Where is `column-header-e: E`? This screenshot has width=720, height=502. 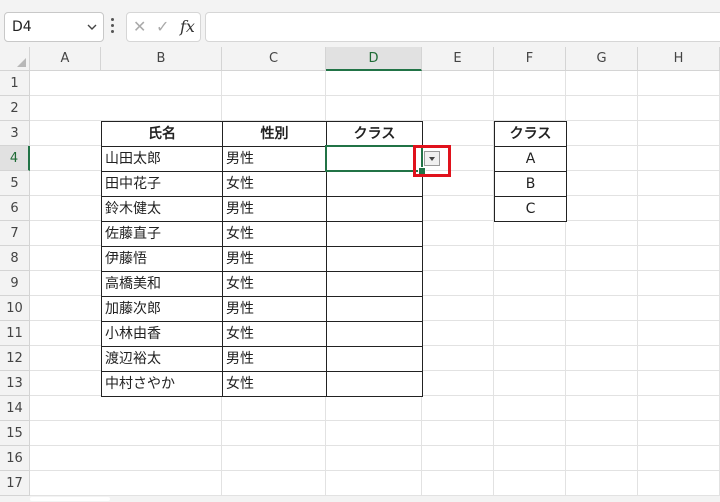
column-header-e: E is located at coordinates (458, 59).